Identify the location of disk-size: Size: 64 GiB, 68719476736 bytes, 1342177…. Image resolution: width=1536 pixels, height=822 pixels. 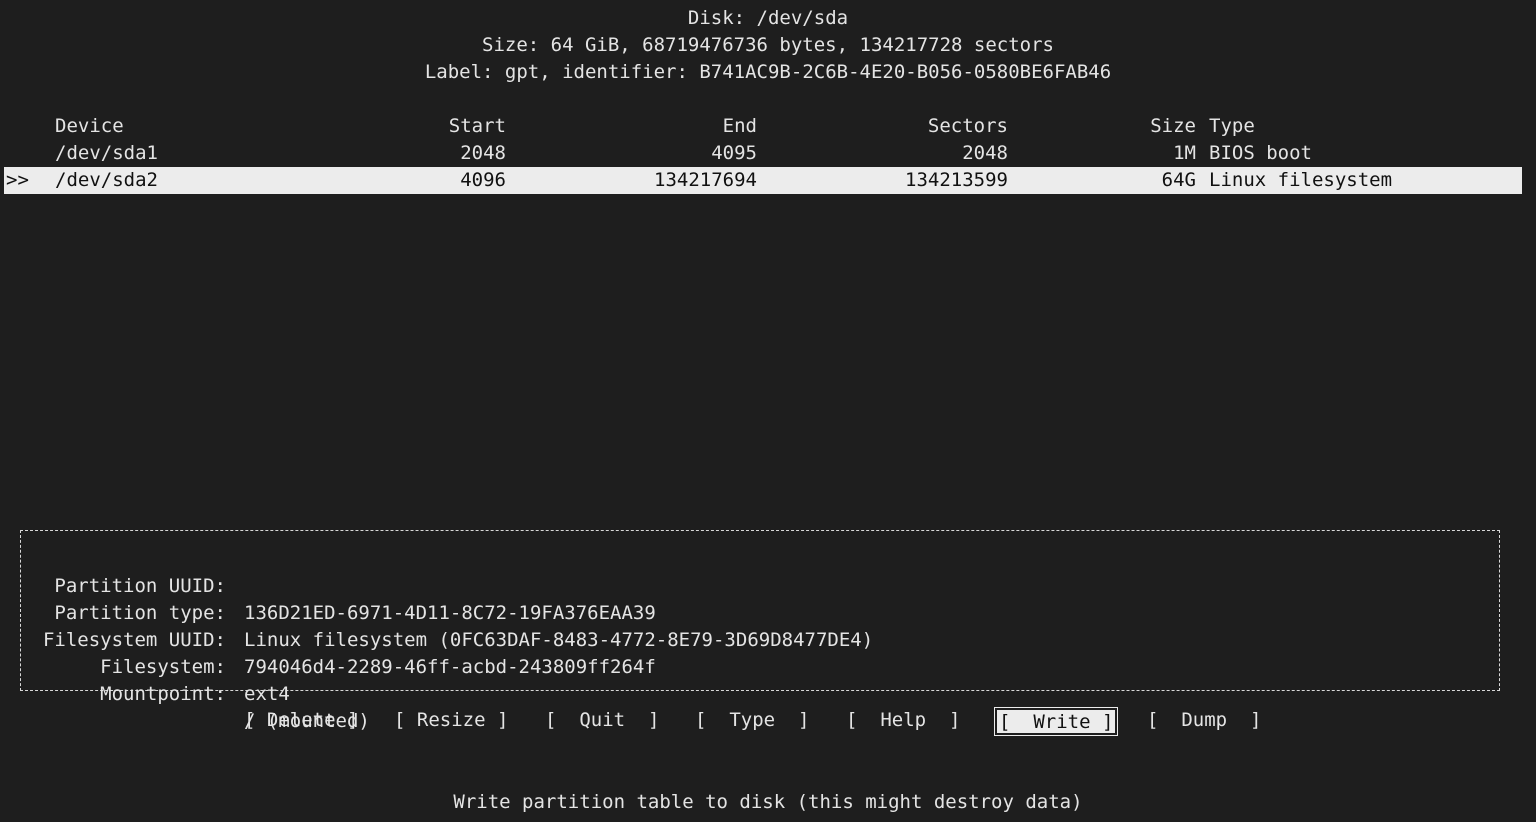
(768, 45).